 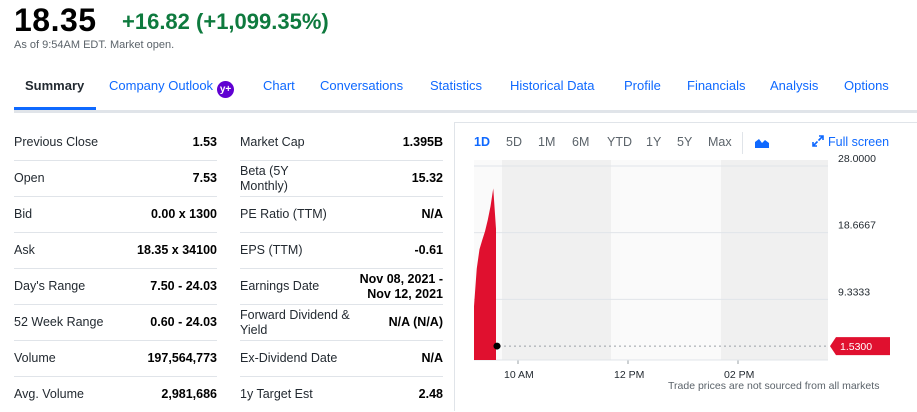 What do you see at coordinates (580, 142) in the screenshot?
I see `range-6m: 6M` at bounding box center [580, 142].